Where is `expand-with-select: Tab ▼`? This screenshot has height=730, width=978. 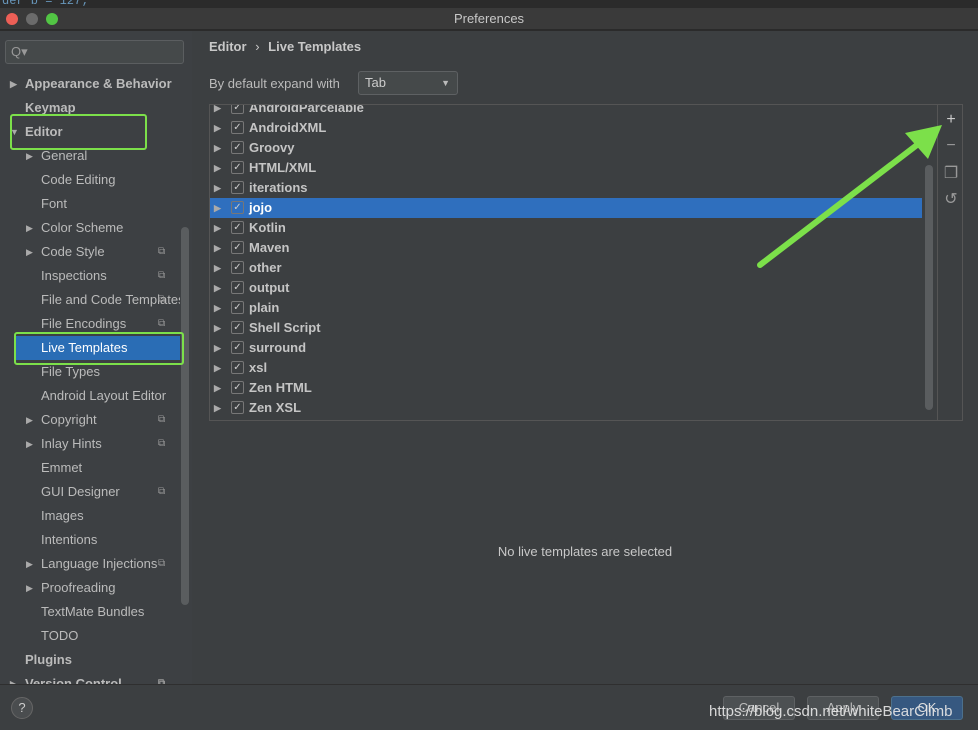 expand-with-select: Tab ▼ is located at coordinates (408, 83).